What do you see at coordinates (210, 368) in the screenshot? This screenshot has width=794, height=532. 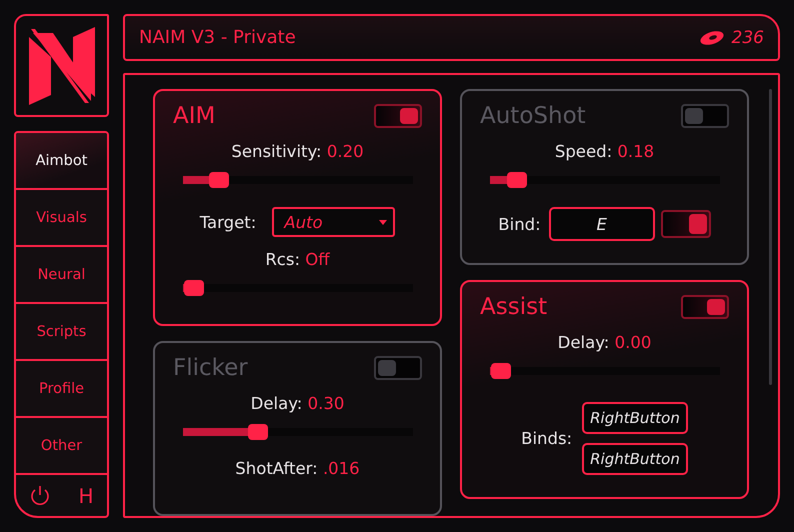 I see `card-title: Flicker` at bounding box center [210, 368].